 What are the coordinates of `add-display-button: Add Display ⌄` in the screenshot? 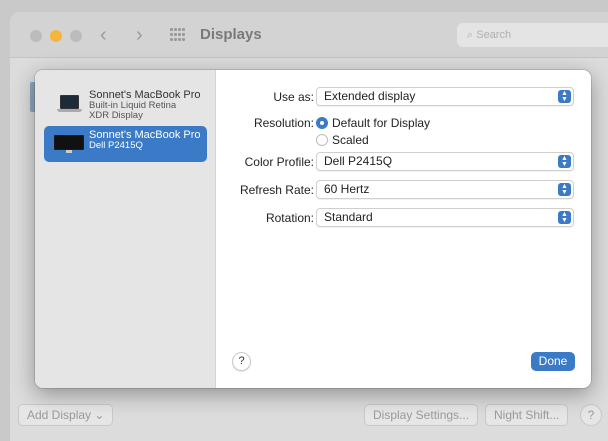 It's located at (66, 415).